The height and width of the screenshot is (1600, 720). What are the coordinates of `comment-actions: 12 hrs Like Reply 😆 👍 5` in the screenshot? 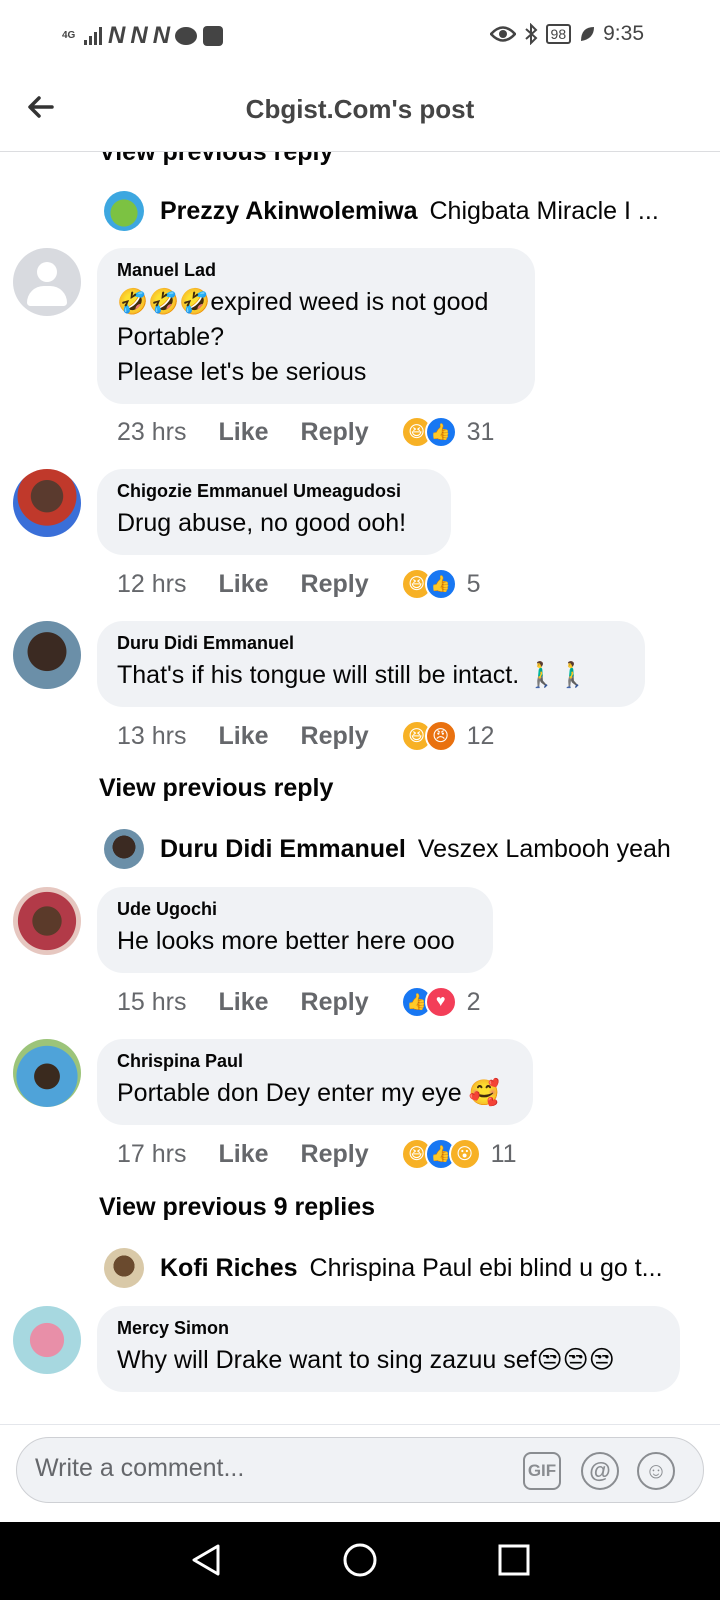 It's located at (299, 584).